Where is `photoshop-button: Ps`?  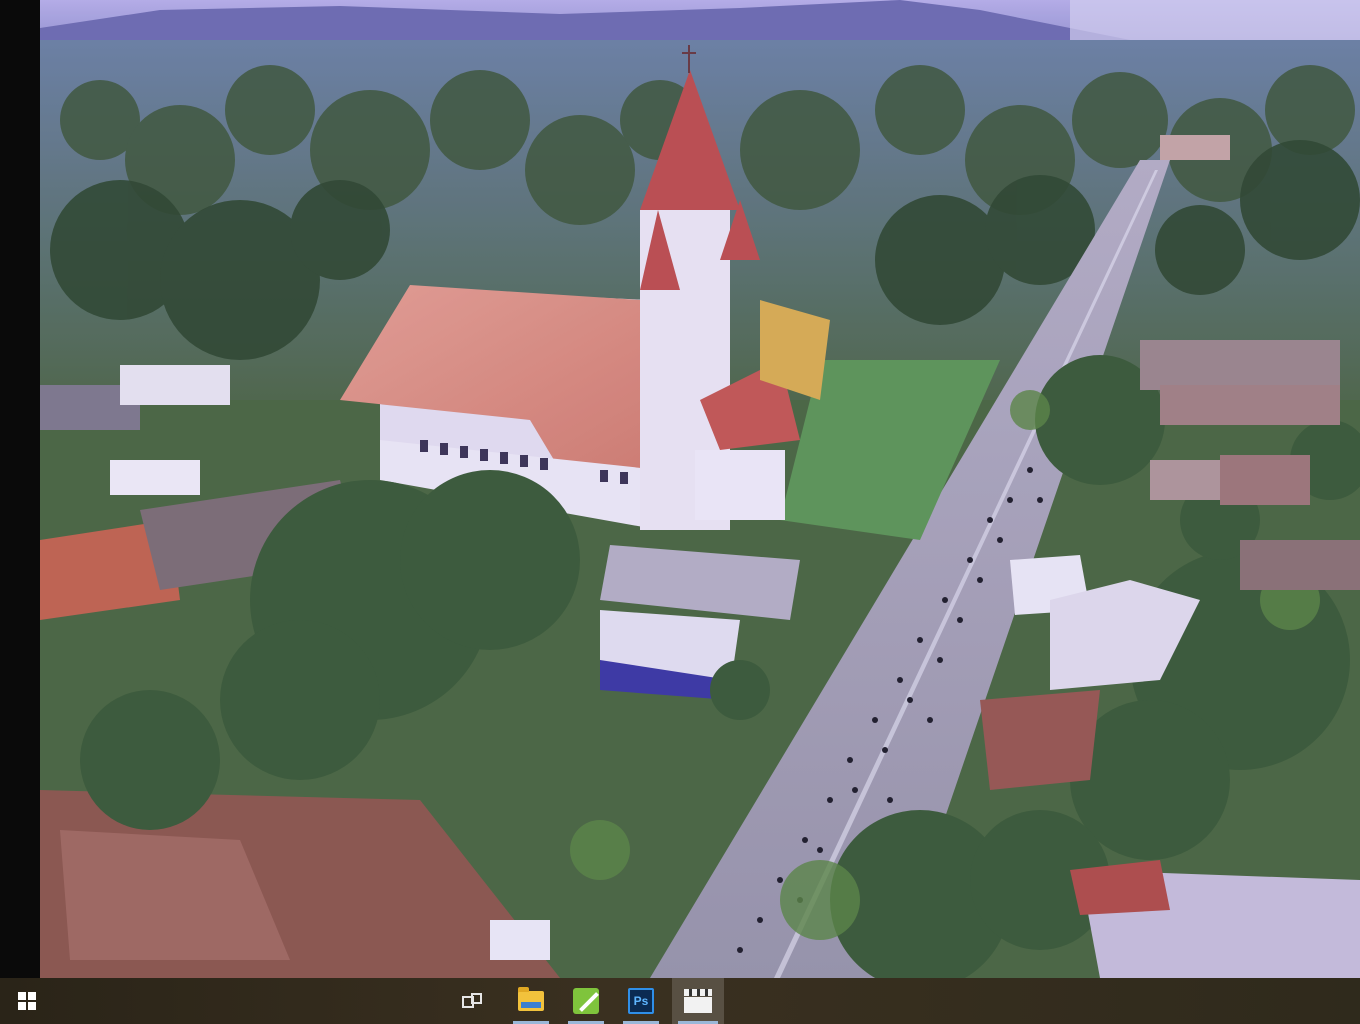 photoshop-button: Ps is located at coordinates (641, 1001).